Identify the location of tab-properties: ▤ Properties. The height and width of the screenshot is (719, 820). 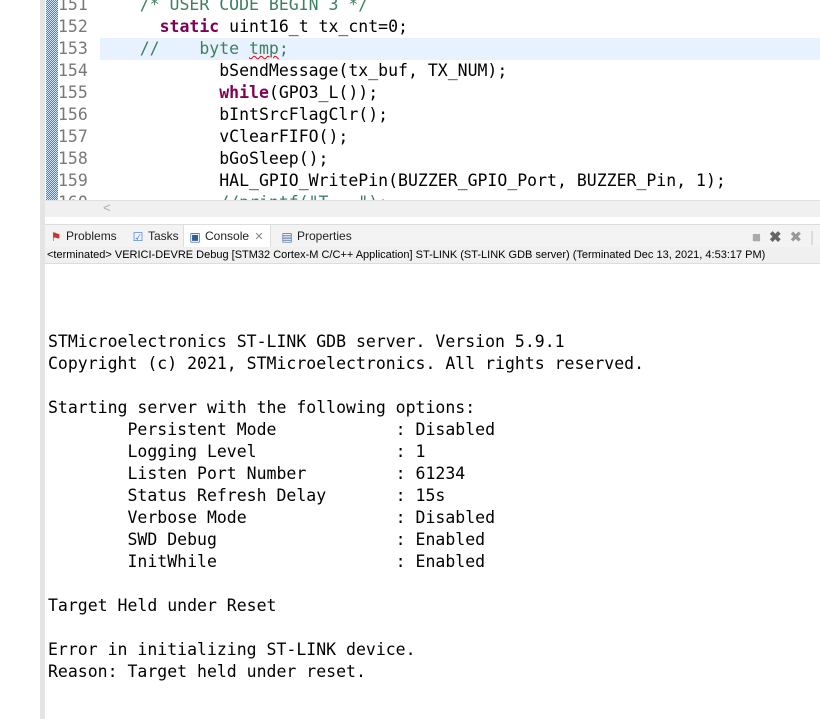
(315, 236).